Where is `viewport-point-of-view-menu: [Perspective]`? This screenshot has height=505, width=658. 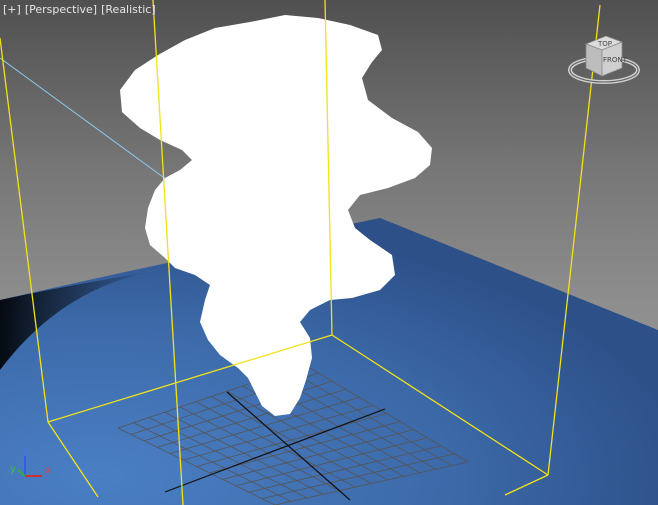 viewport-point-of-view-menu: [Perspective] is located at coordinates (61, 9).